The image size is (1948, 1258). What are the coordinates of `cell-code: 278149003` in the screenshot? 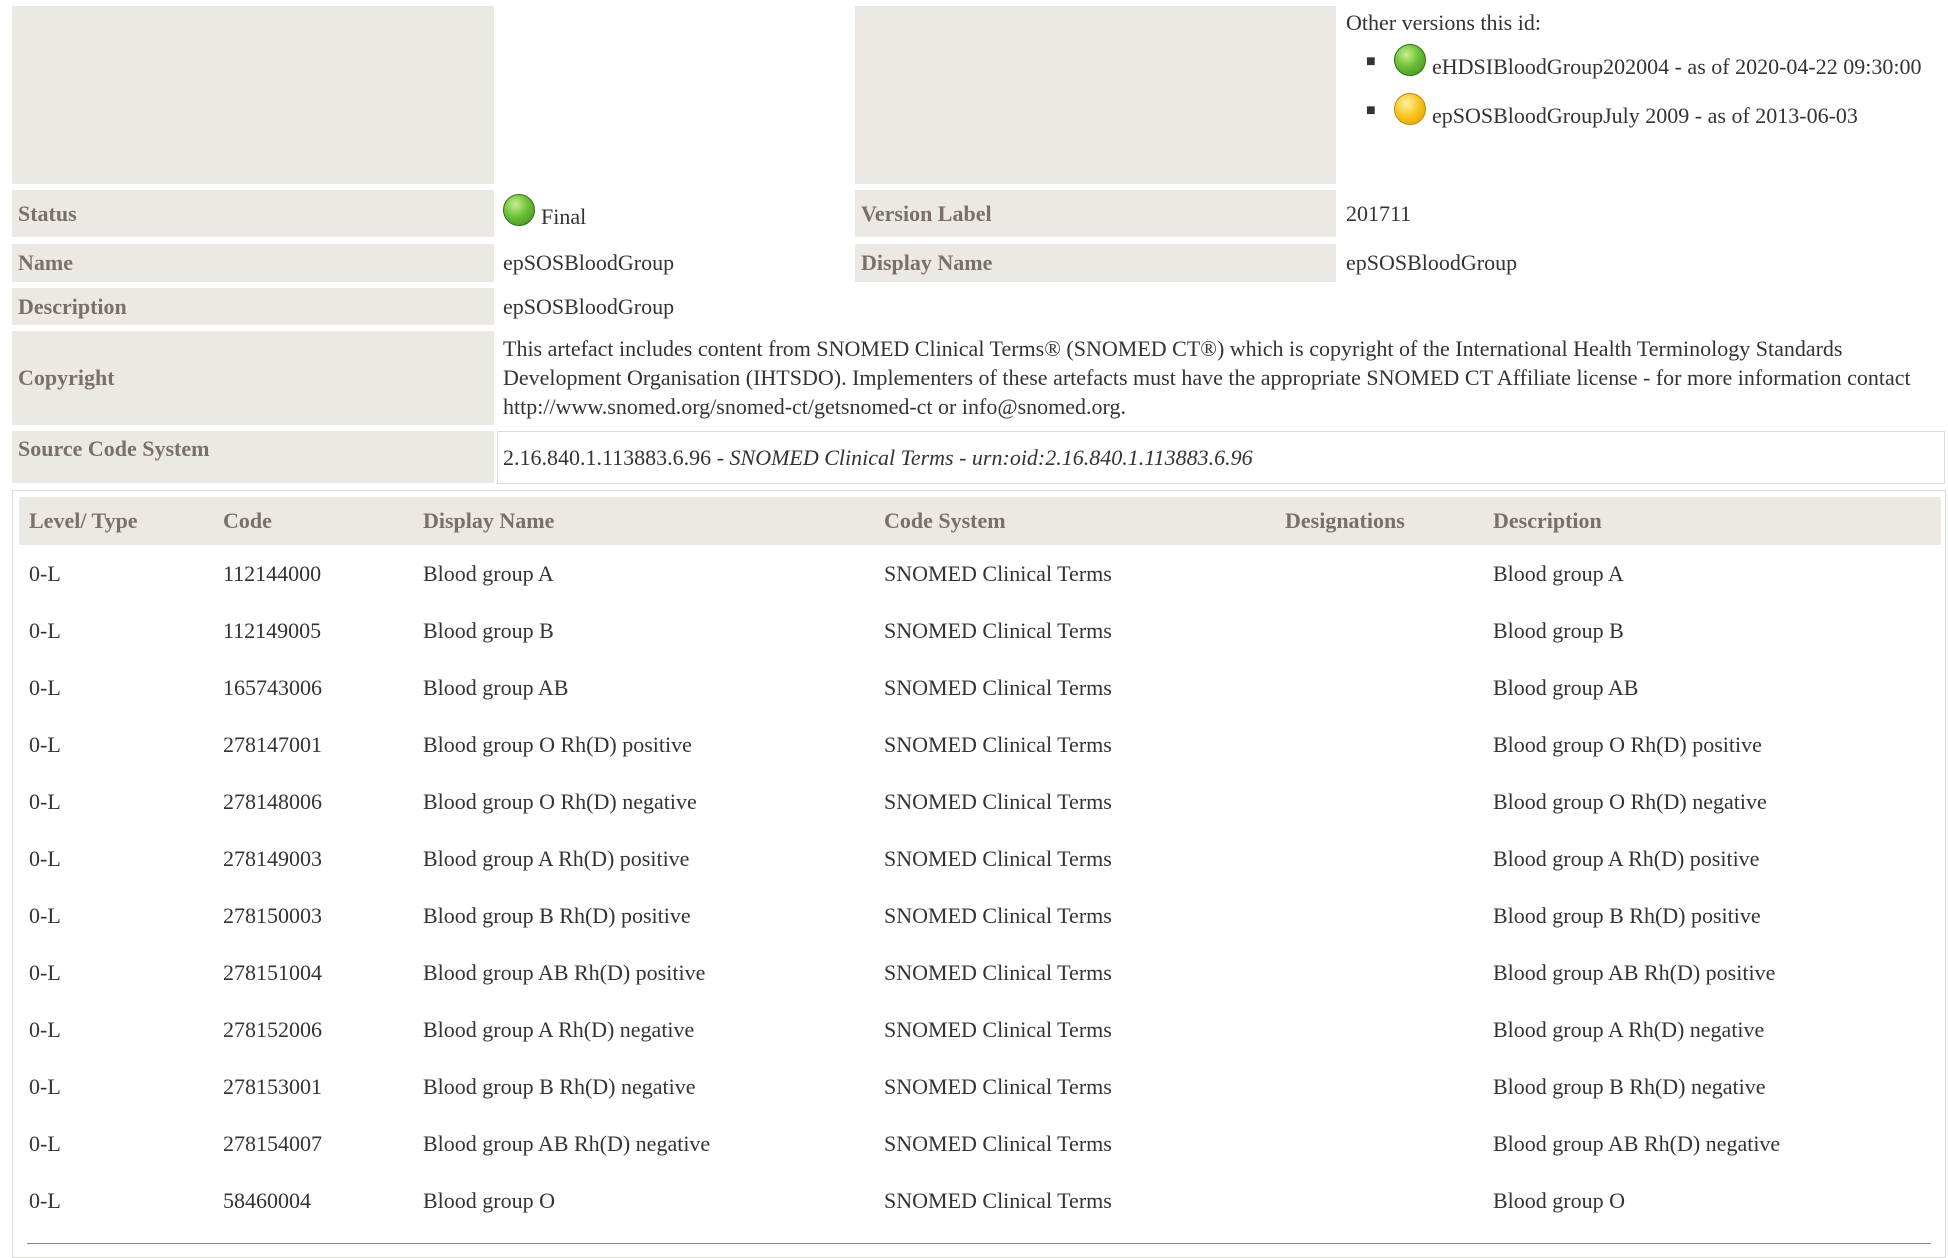 It's located at (272, 858).